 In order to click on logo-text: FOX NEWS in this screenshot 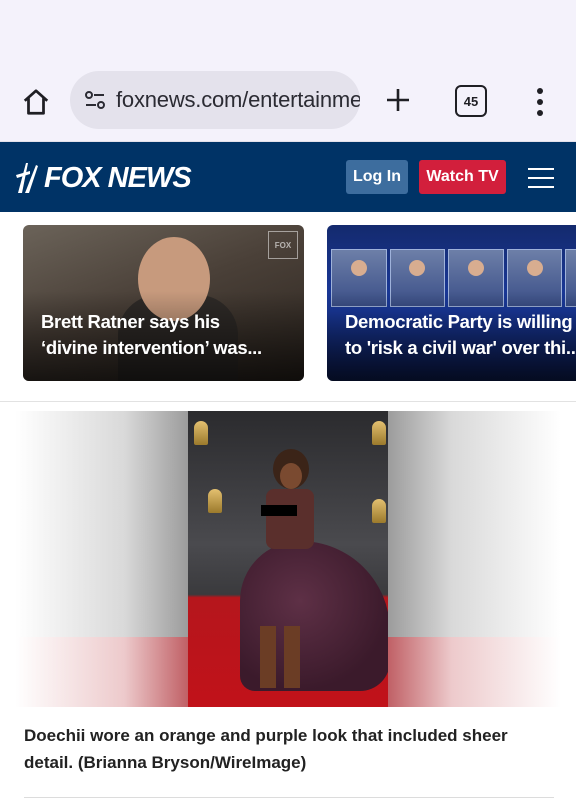, I will do `click(118, 177)`.